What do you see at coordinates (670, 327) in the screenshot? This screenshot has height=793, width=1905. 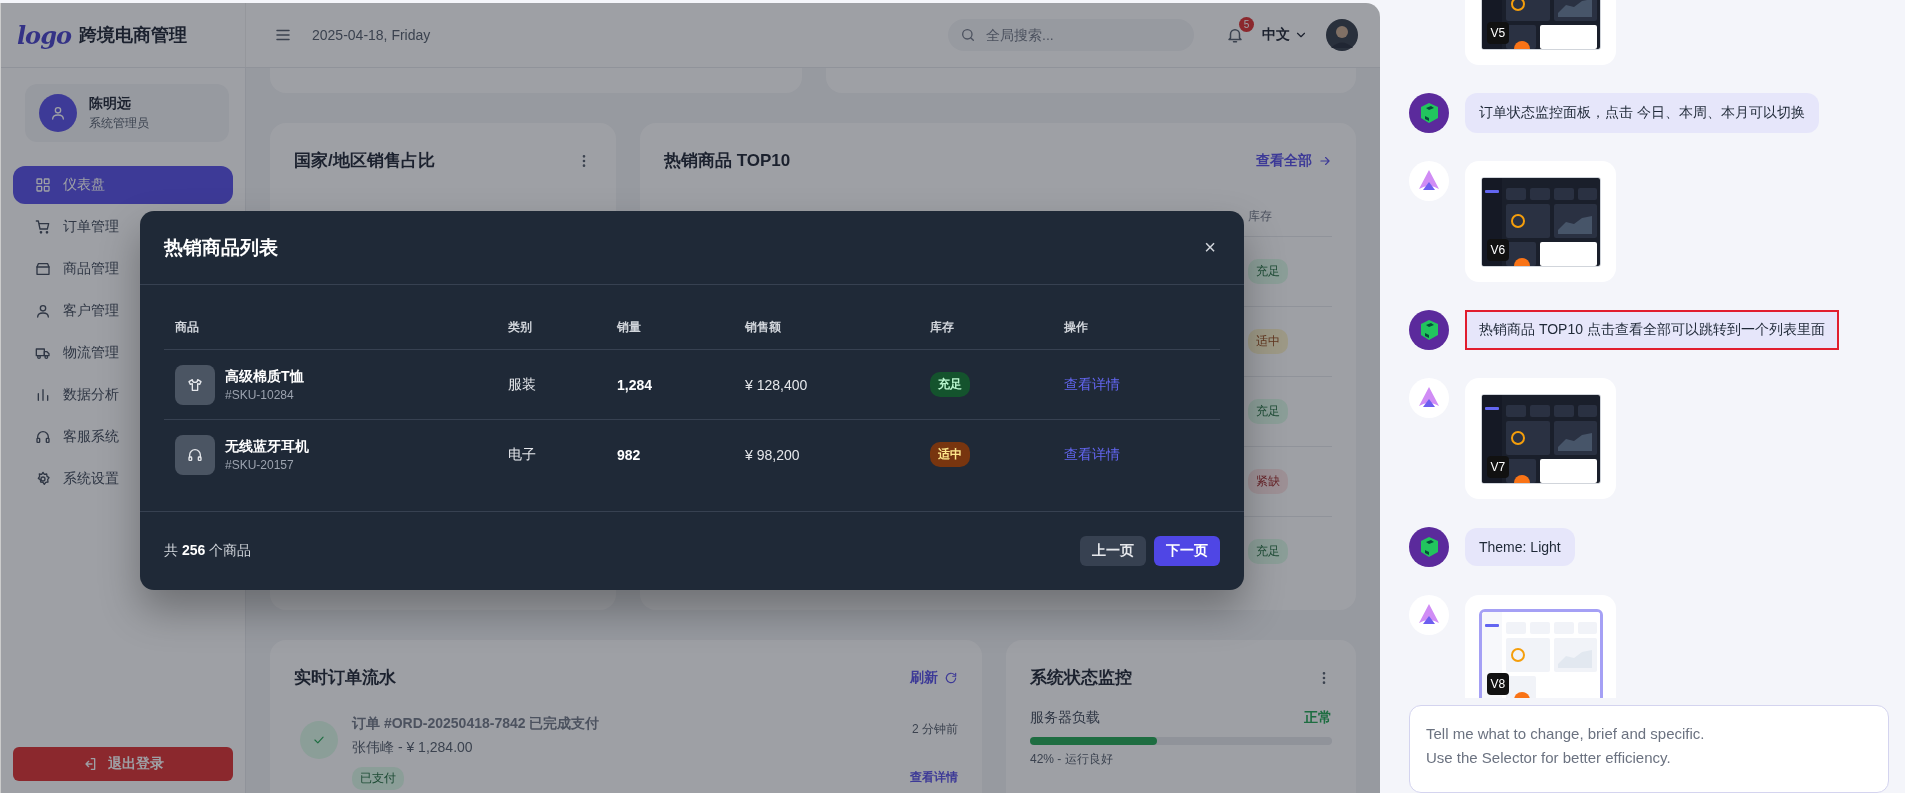 I see `column-header: 销量` at bounding box center [670, 327].